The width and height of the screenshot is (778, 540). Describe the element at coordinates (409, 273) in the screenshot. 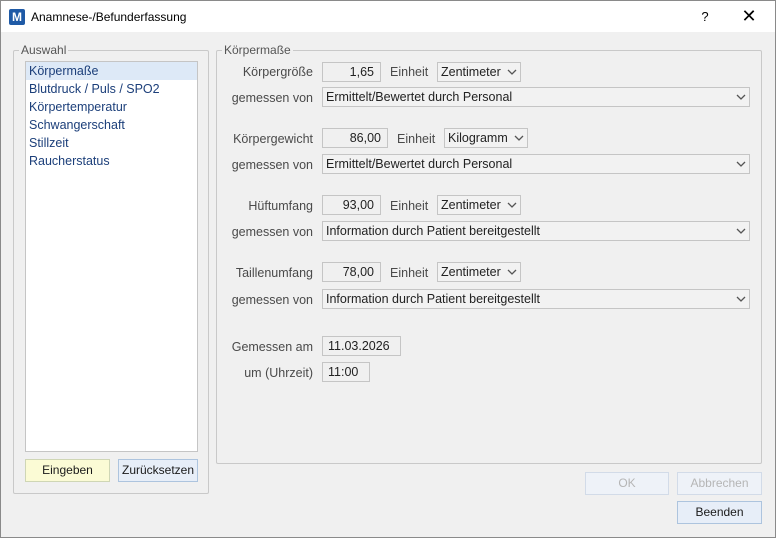

I see `waist-unit-label: Einheit` at that location.